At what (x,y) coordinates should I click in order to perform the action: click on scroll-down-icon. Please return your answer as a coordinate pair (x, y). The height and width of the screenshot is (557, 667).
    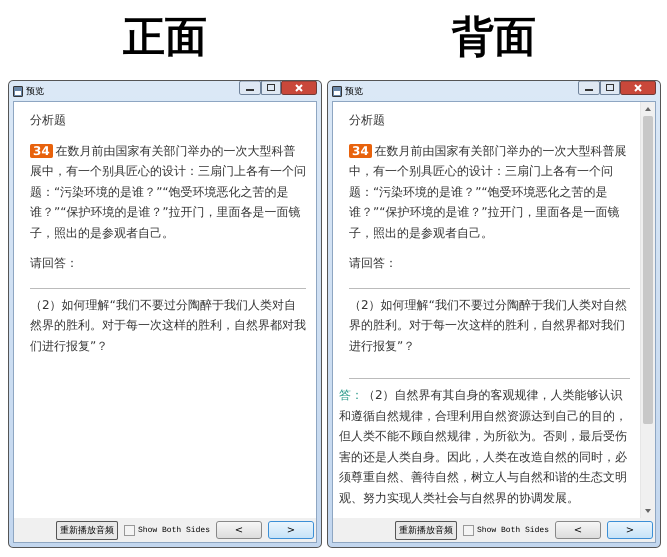
    Looking at the image, I should click on (648, 511).